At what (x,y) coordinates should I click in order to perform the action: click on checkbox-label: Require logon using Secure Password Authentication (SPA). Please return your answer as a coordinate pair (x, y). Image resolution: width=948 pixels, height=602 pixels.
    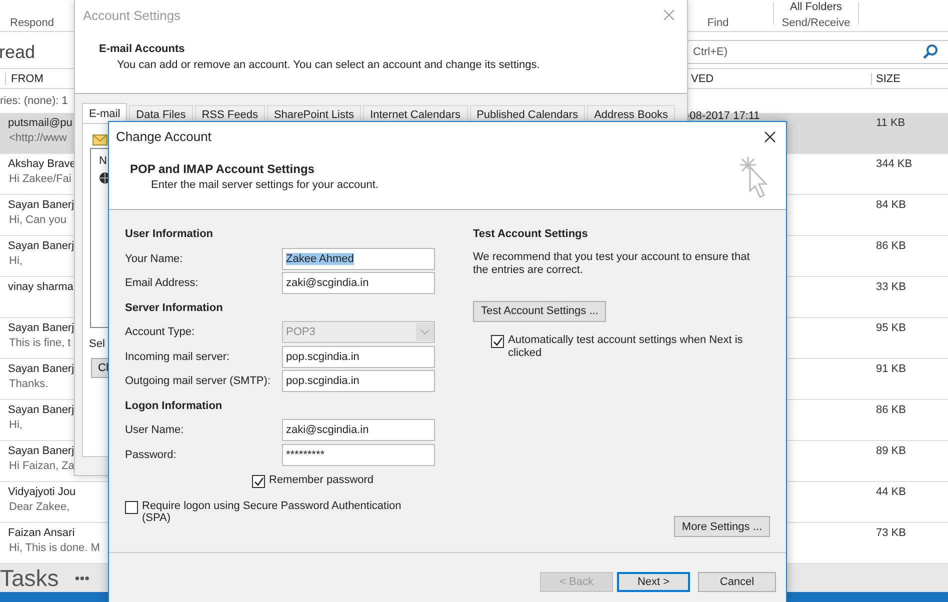
    Looking at the image, I should click on (272, 512).